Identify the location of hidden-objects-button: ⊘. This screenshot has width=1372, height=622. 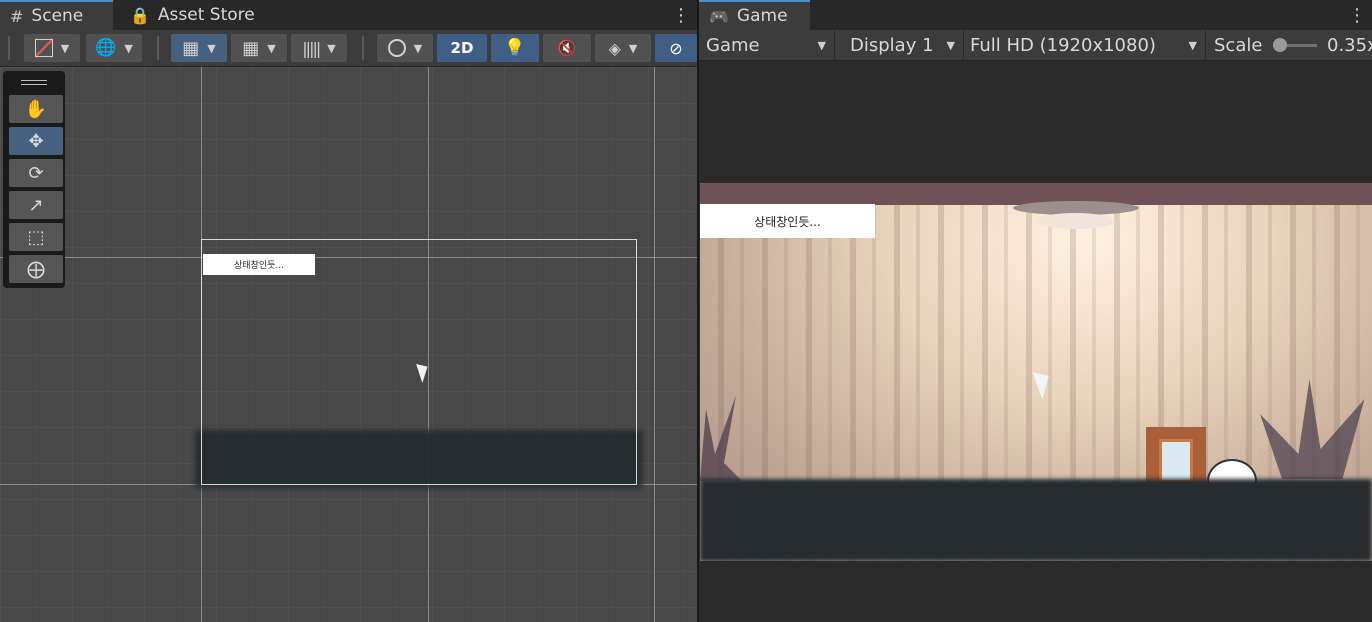
(676, 48).